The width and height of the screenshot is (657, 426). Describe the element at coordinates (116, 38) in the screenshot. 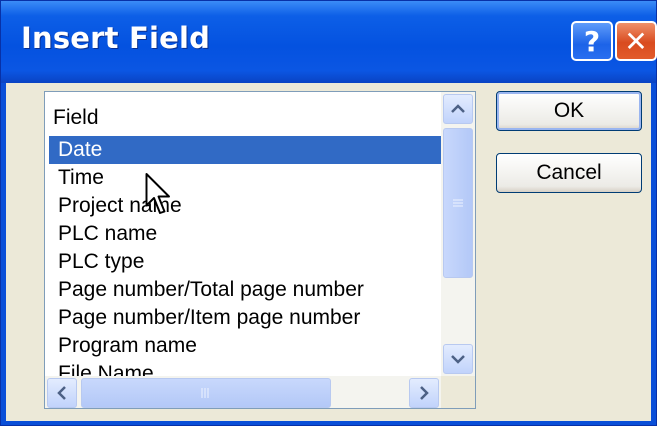

I see `dialog-title: Insert Field` at that location.